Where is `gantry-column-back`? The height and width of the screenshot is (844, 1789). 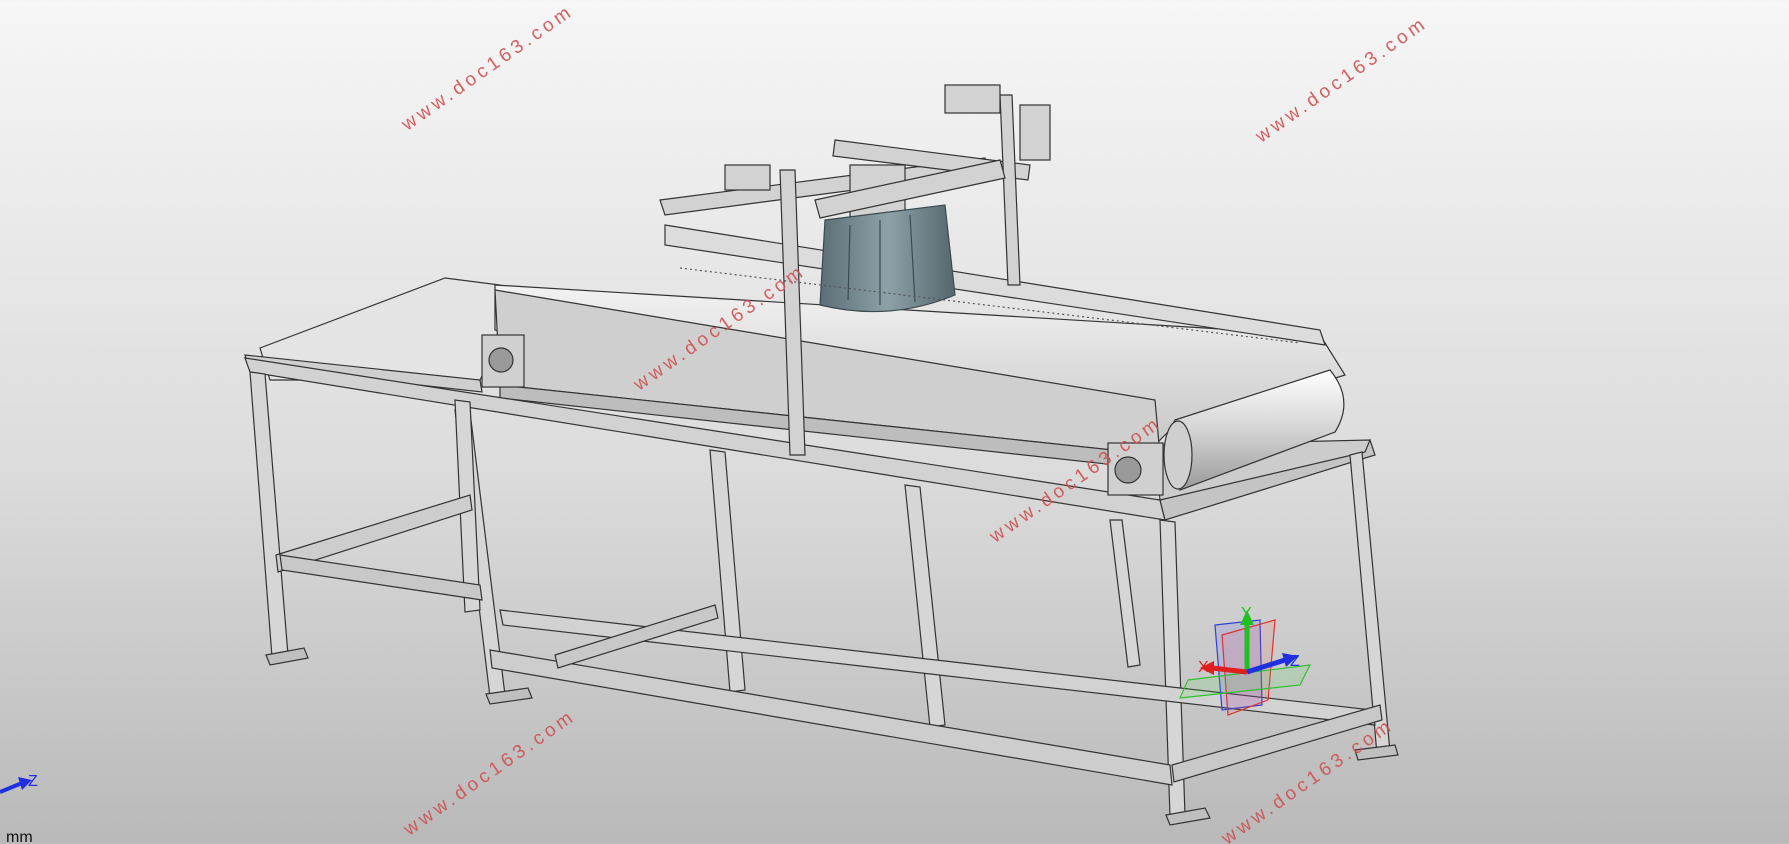
gantry-column-back is located at coordinates (1010, 190).